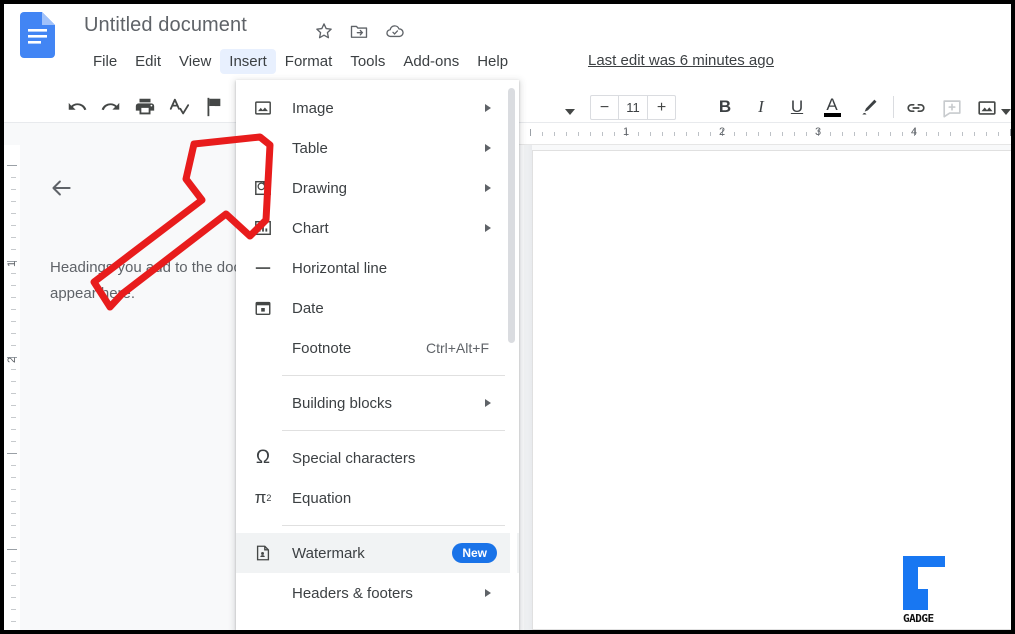  What do you see at coordinates (12, 359) in the screenshot?
I see `ruler-number: 2` at bounding box center [12, 359].